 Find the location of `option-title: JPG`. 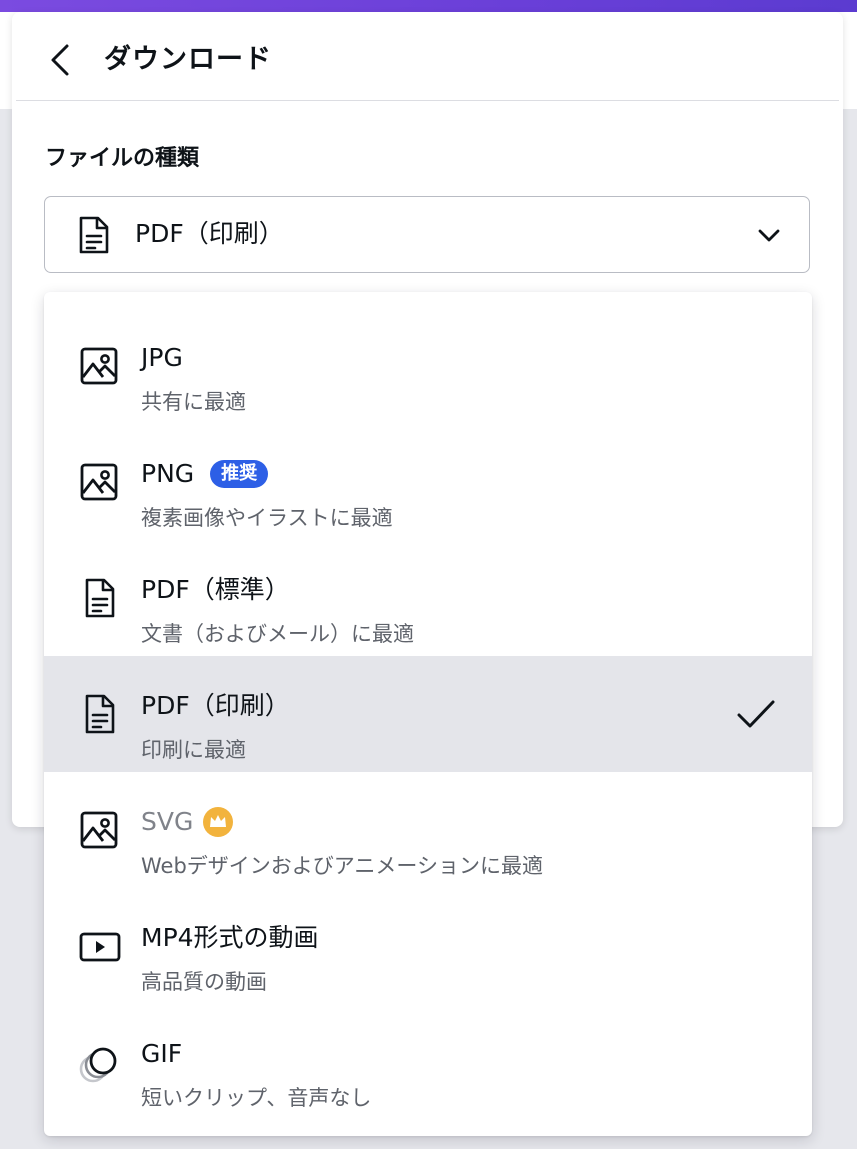

option-title: JPG is located at coordinates (162, 358).